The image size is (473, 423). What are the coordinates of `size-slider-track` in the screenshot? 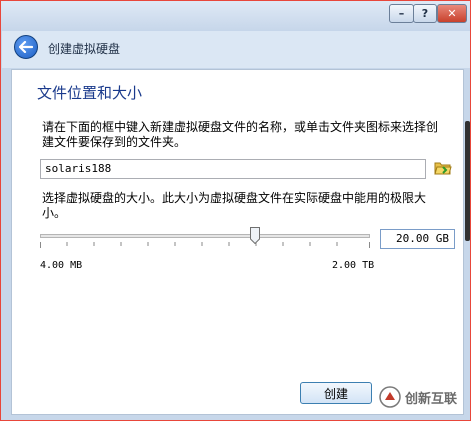 It's located at (205, 236).